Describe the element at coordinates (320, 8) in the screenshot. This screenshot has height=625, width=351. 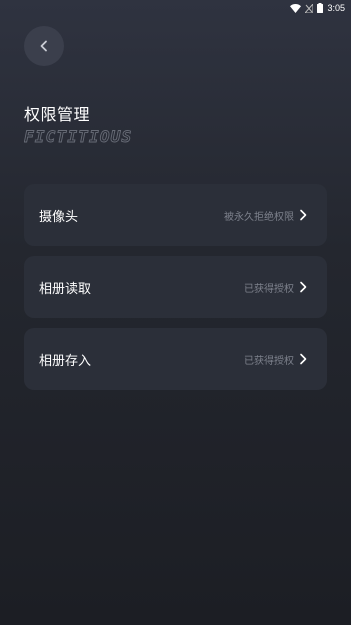
I see `battery-icon` at that location.